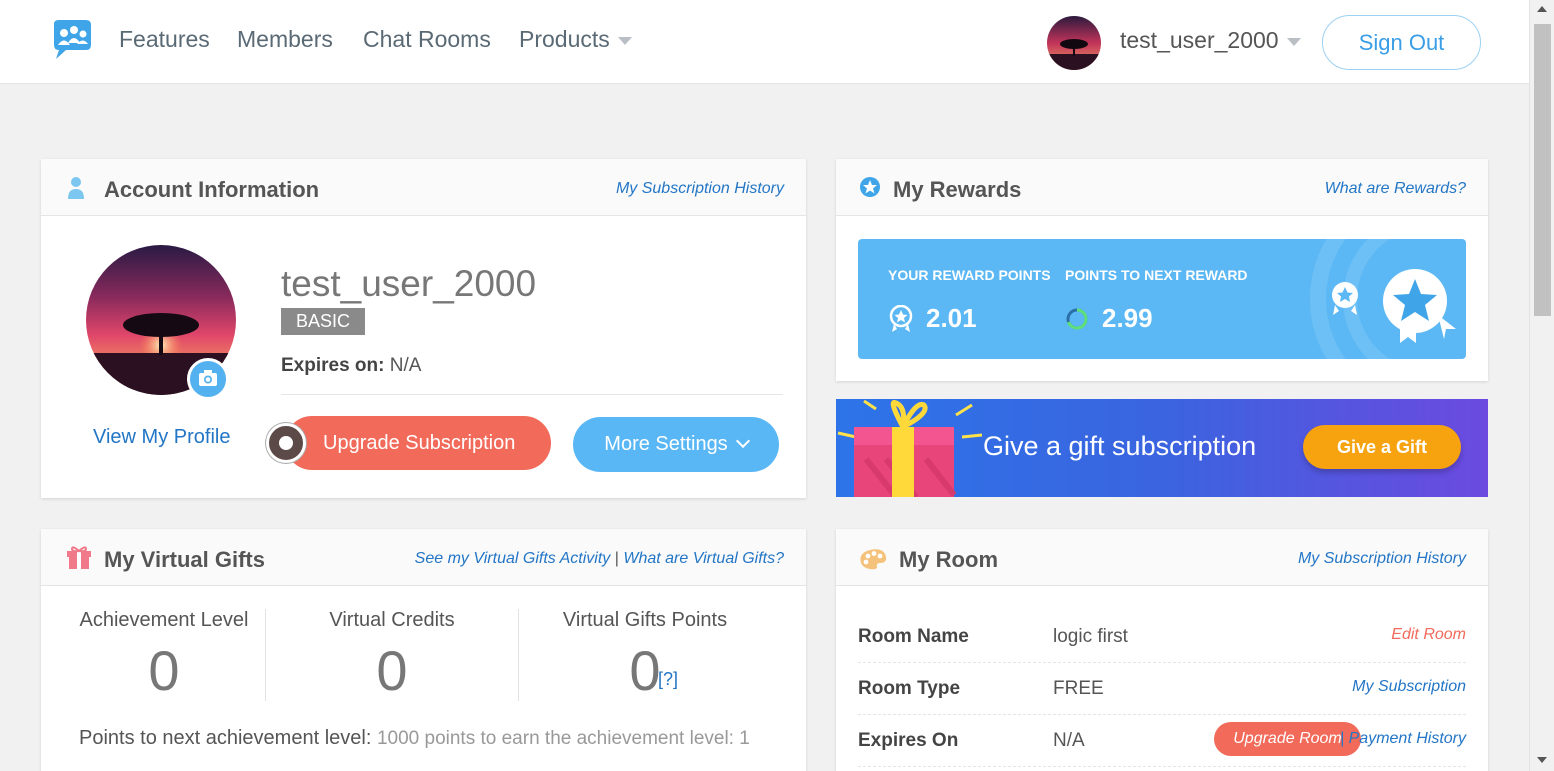  I want to click on panel-title: My Room, so click(948, 559).